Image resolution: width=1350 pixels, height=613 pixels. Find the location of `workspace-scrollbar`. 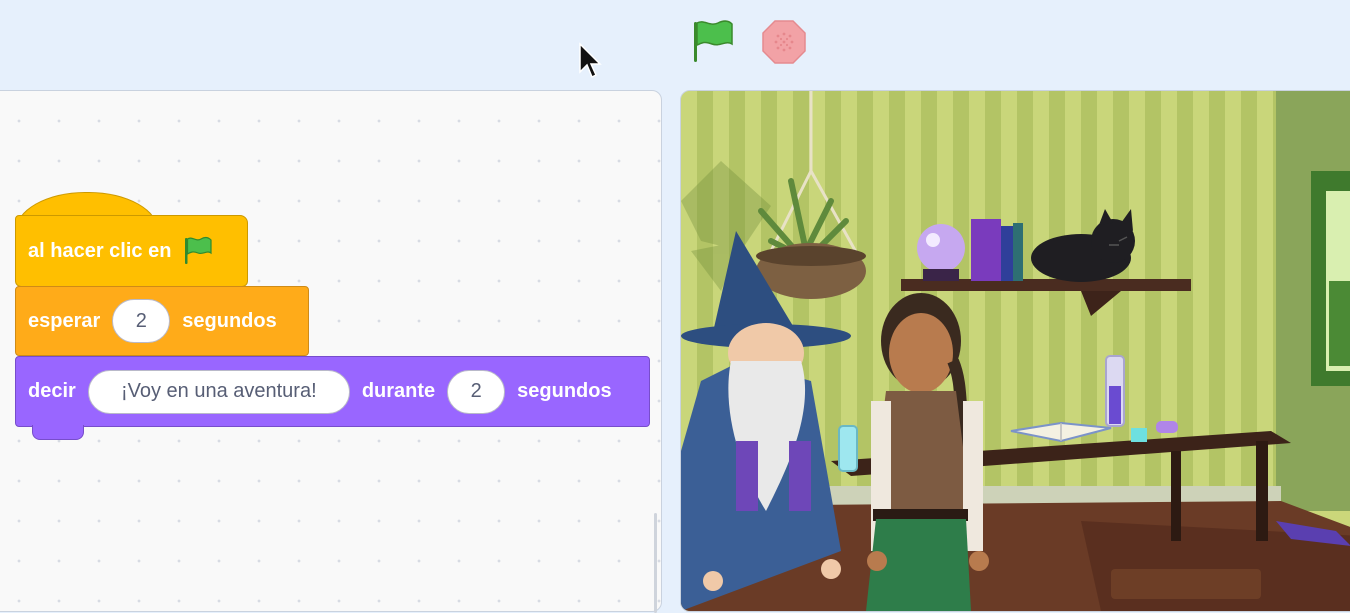

workspace-scrollbar is located at coordinates (655, 563).